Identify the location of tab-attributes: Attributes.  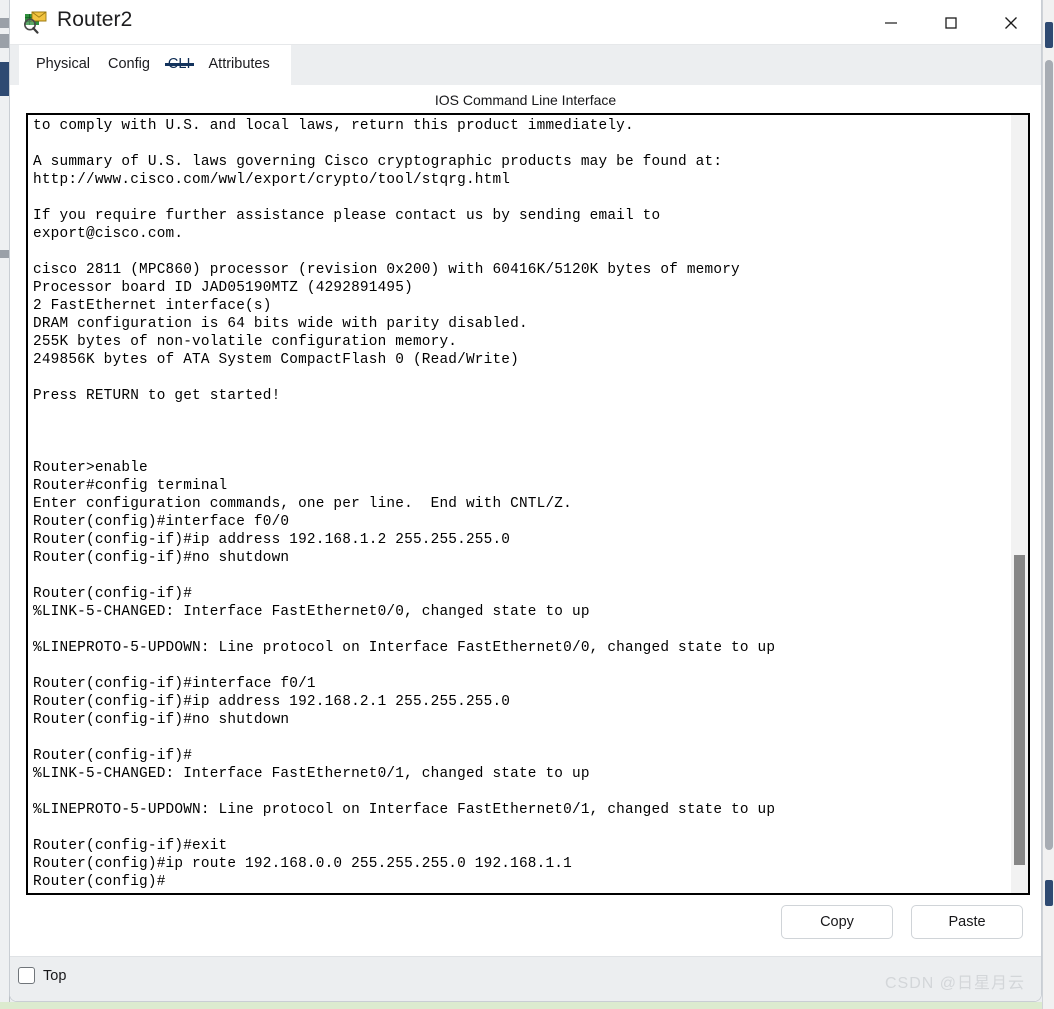
(239, 58).